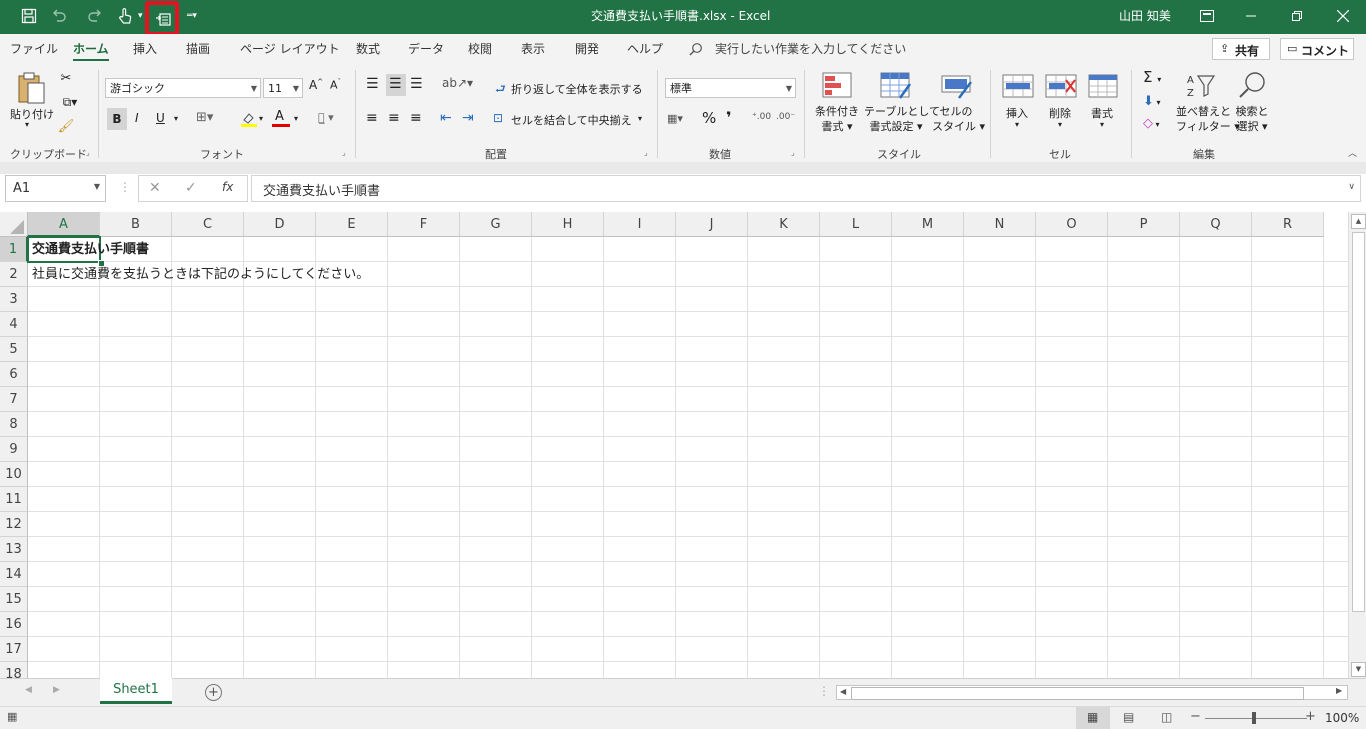 This screenshot has width=1366, height=729. What do you see at coordinates (587, 49) in the screenshot?
I see `tab-developer: 開発` at bounding box center [587, 49].